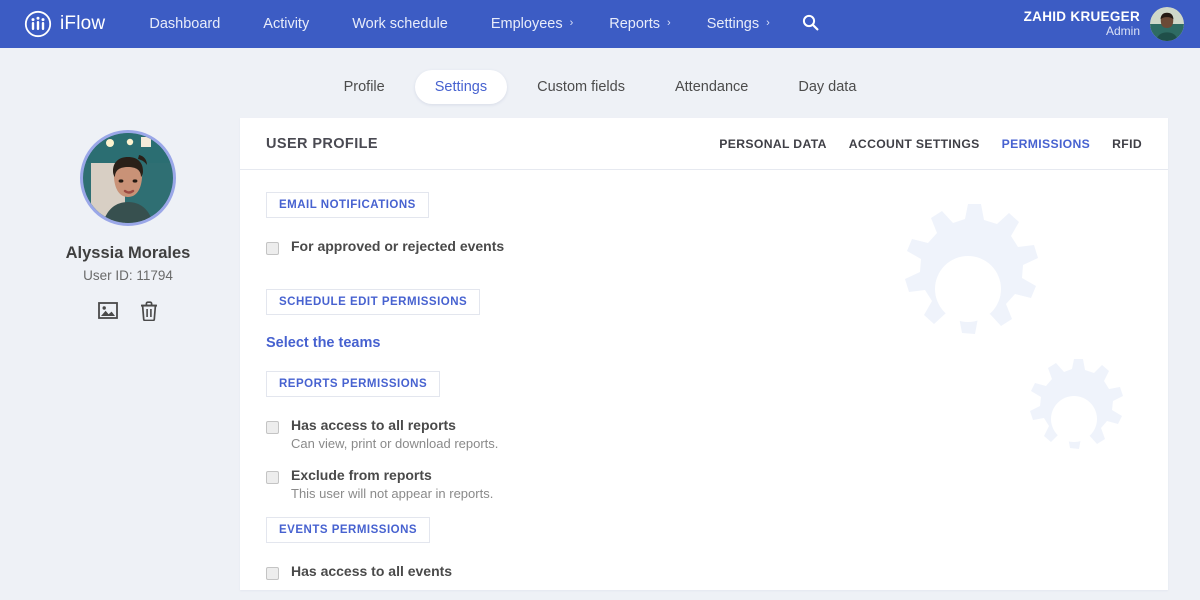  I want to click on option-label: Exclude from reports, so click(361, 475).